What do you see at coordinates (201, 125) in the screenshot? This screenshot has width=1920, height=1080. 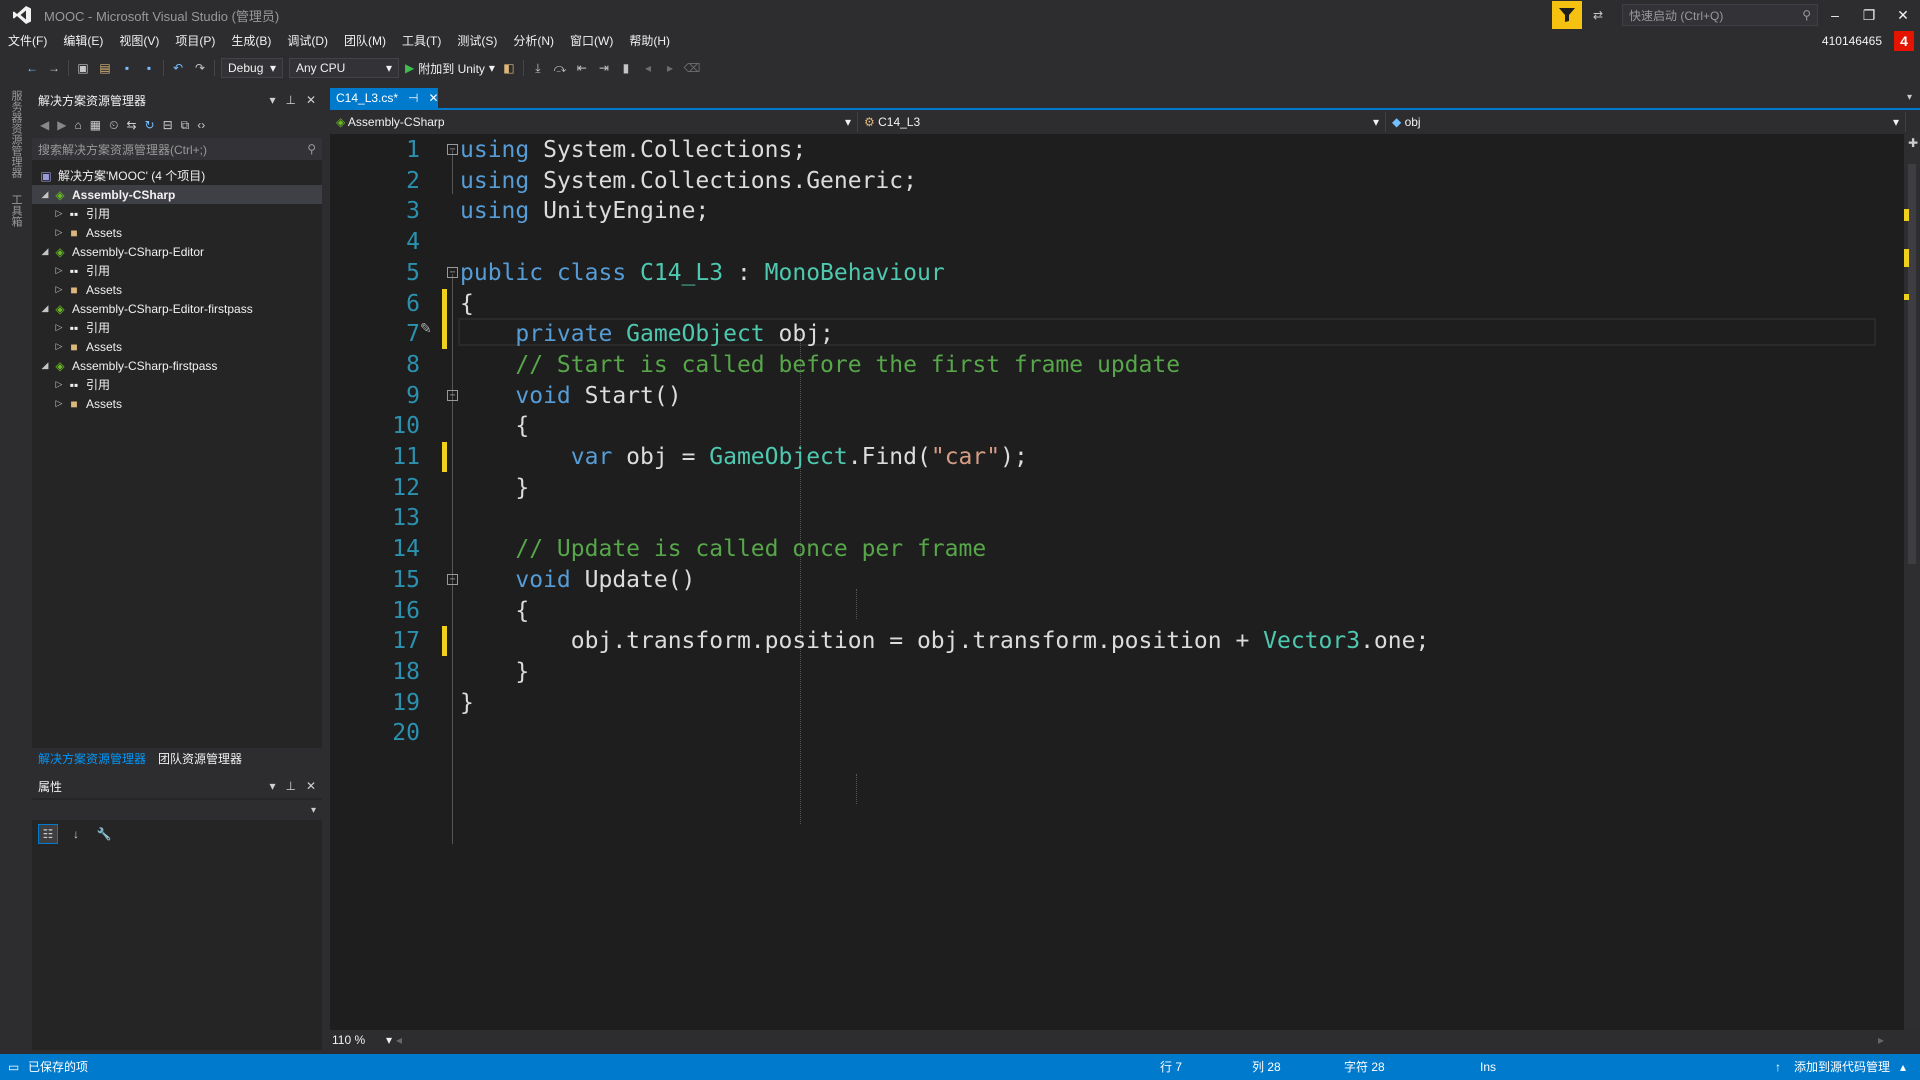 I see `view-code-icon: ‹›` at bounding box center [201, 125].